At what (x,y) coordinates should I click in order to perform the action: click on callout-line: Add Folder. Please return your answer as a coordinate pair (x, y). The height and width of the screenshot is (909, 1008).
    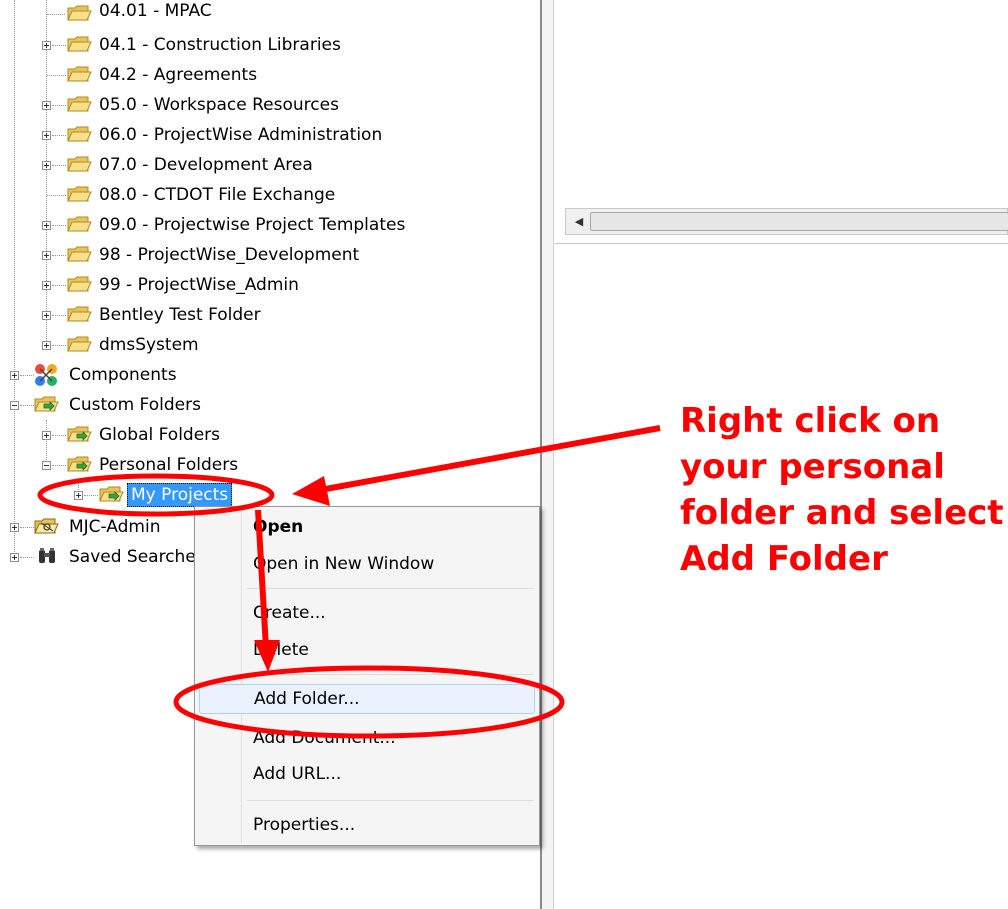
    Looking at the image, I should click on (784, 559).